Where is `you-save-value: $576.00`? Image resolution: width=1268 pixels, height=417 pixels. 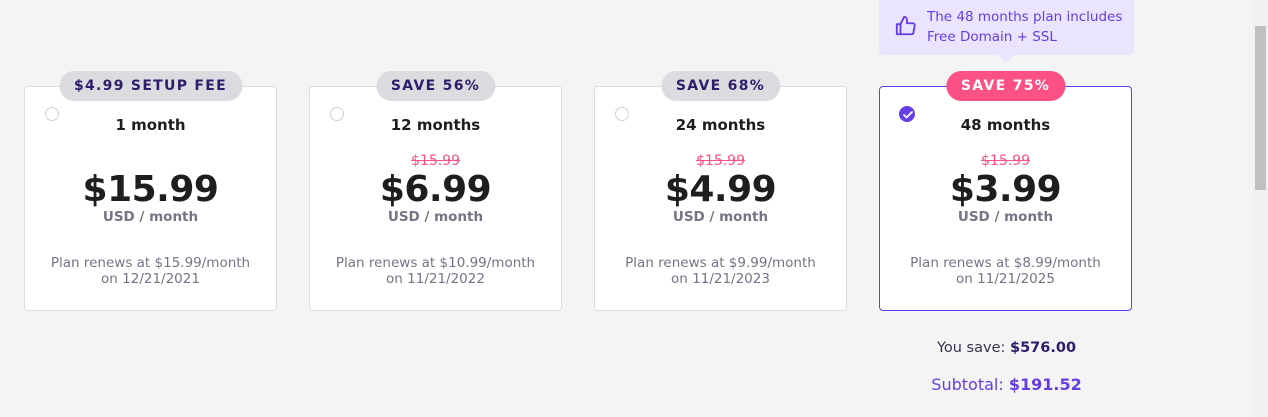 you-save-value: $576.00 is located at coordinates (1043, 348).